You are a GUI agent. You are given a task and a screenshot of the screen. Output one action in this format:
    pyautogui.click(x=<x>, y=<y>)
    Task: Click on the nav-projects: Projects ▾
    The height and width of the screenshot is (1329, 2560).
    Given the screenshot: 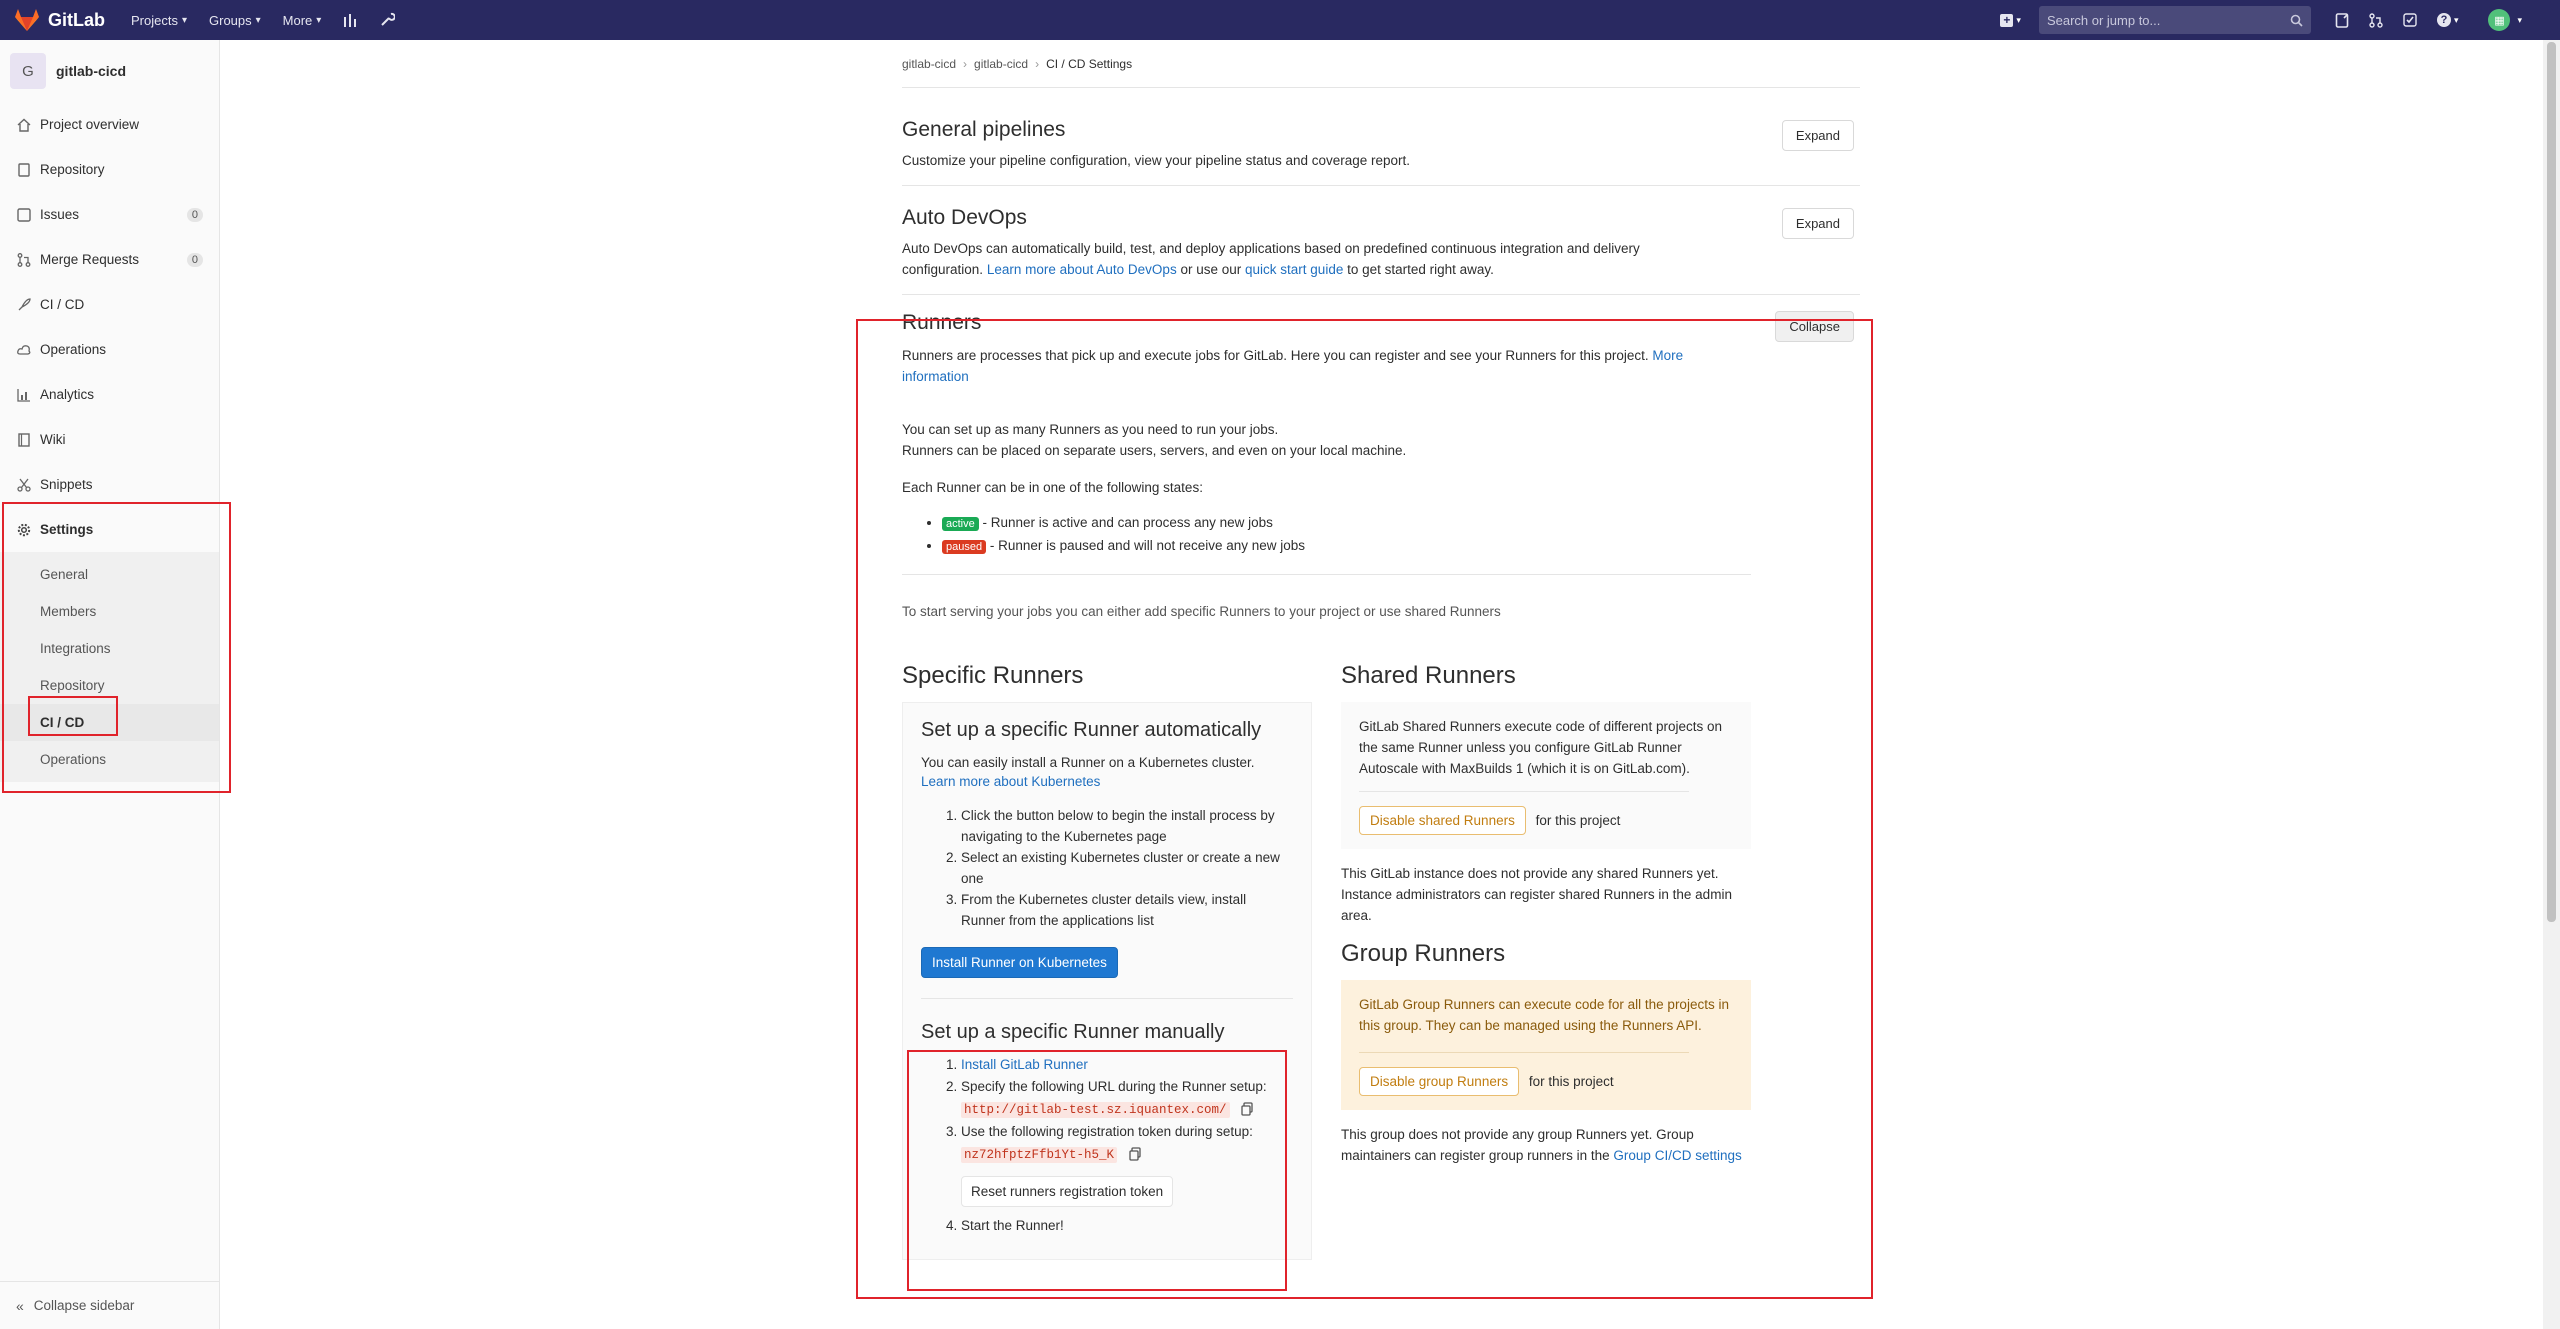 What is the action you would take?
    pyautogui.click(x=159, y=20)
    